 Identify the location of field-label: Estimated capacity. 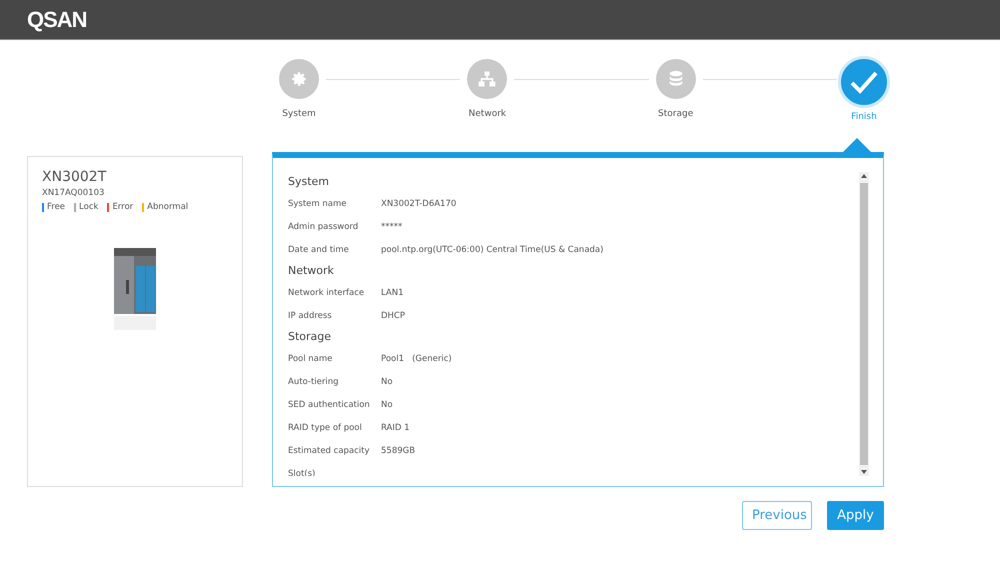
(329, 451).